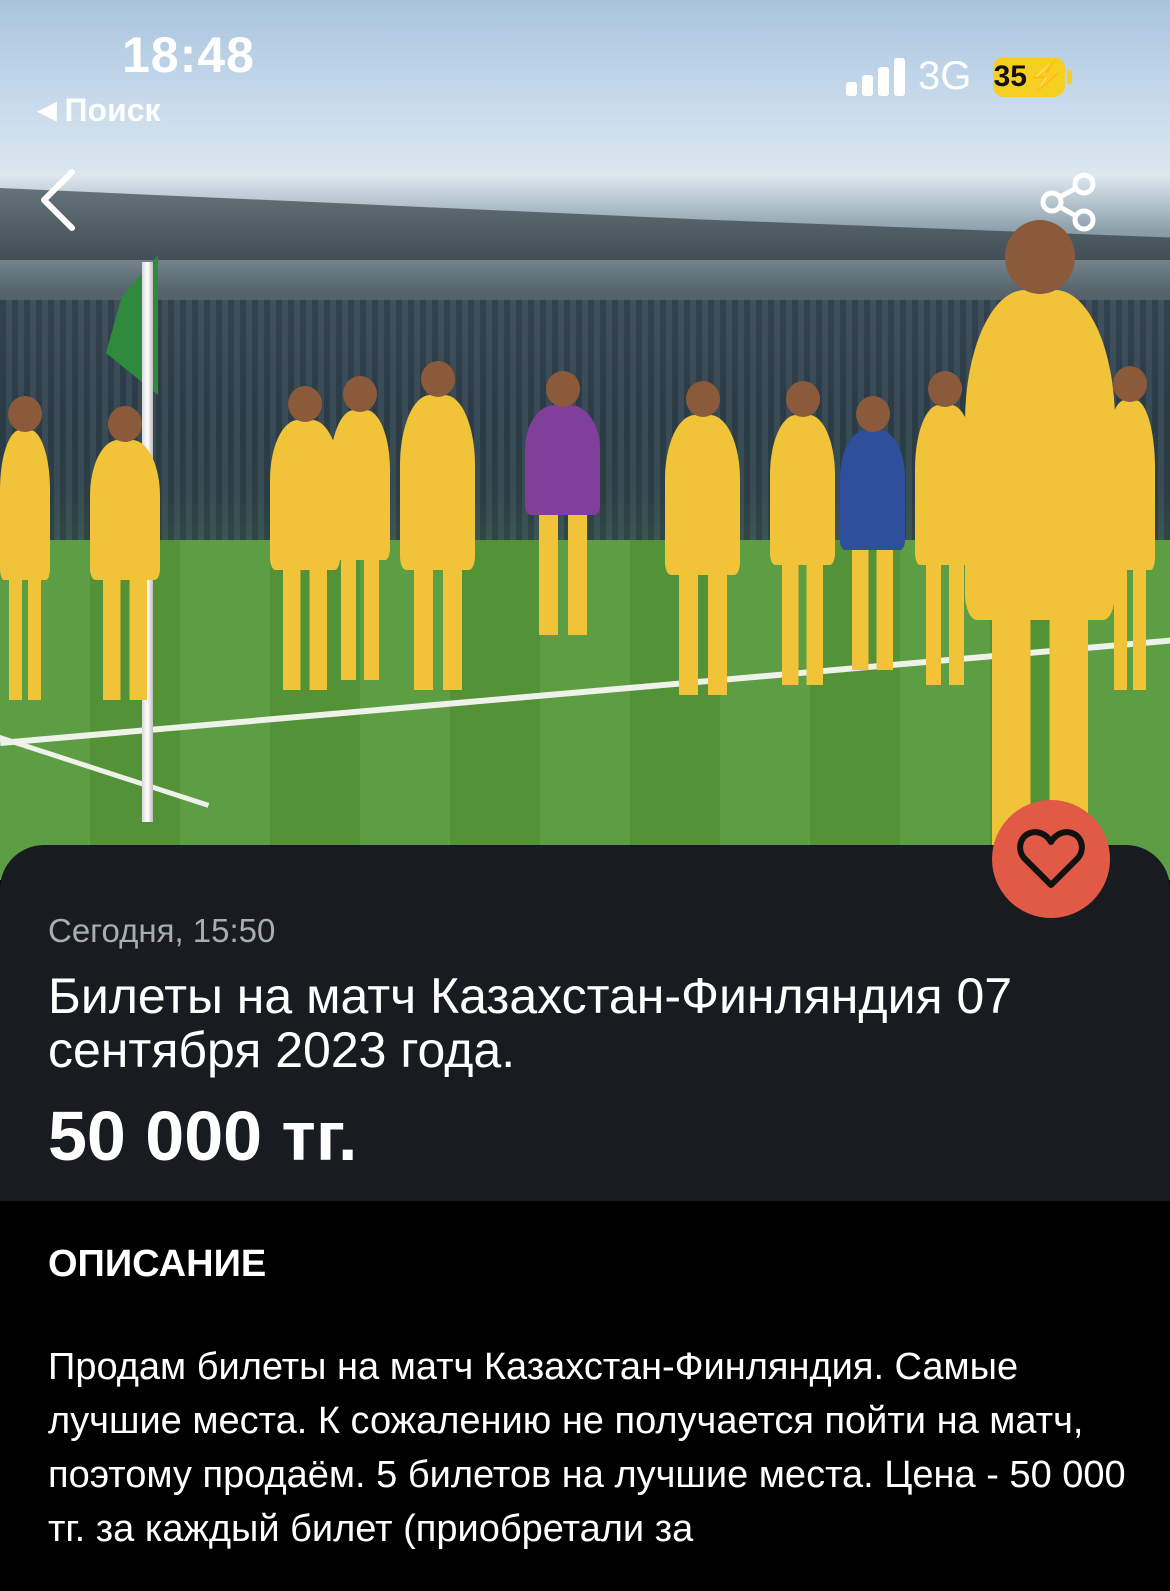  I want to click on share-icon, so click(1068, 202).